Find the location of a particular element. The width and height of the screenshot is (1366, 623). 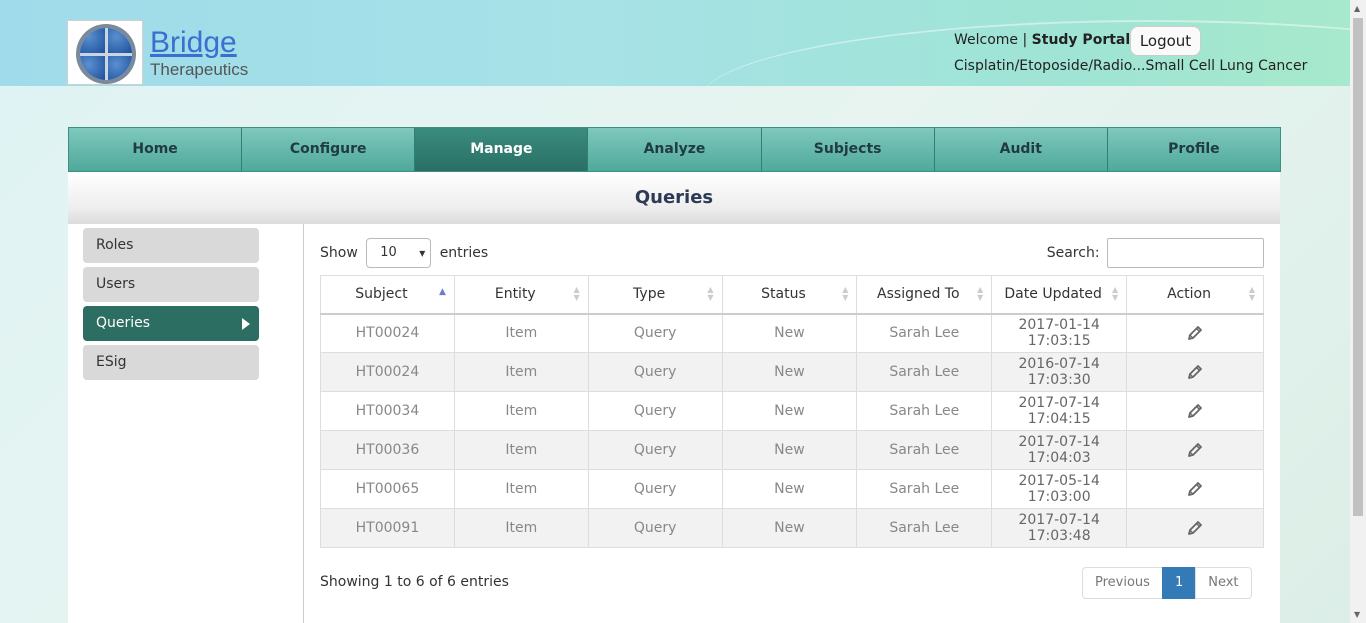

search-input is located at coordinates (1185, 253).